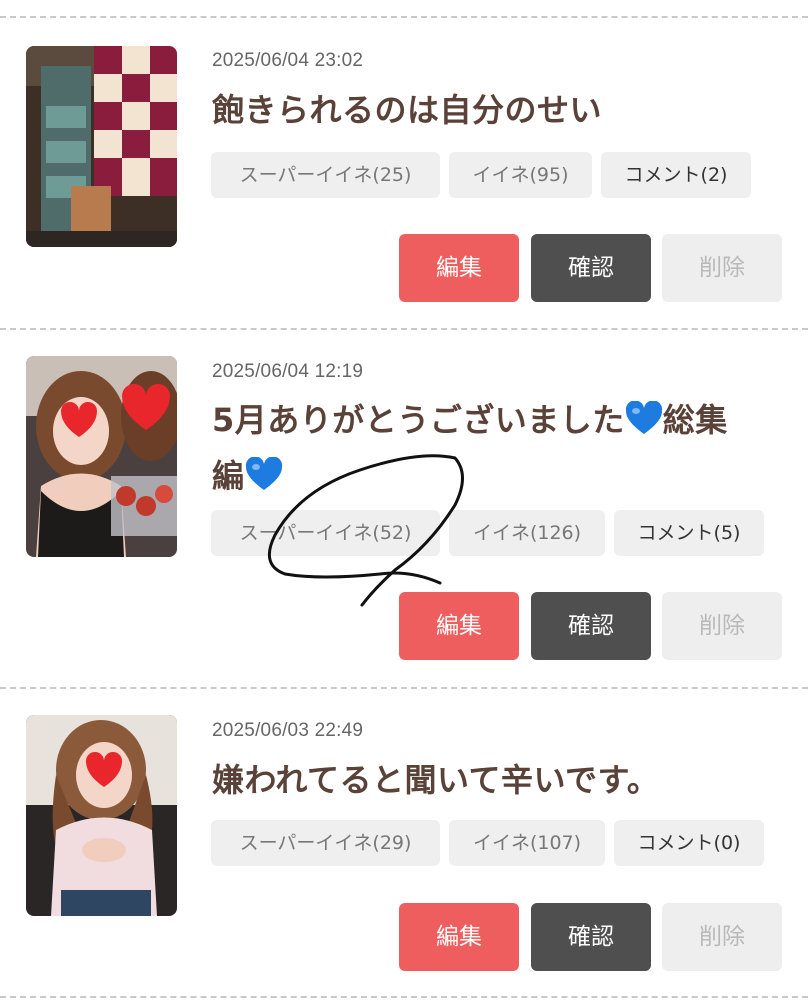 The height and width of the screenshot is (1000, 808). I want to click on iine-badge: イイネ(107), so click(527, 843).